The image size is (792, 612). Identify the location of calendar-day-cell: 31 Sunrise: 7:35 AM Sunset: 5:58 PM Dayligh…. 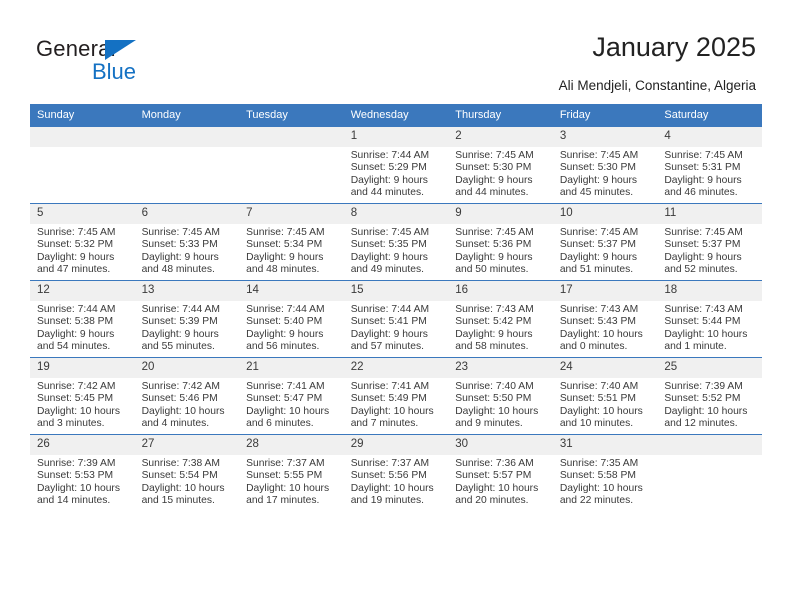
(605, 472).